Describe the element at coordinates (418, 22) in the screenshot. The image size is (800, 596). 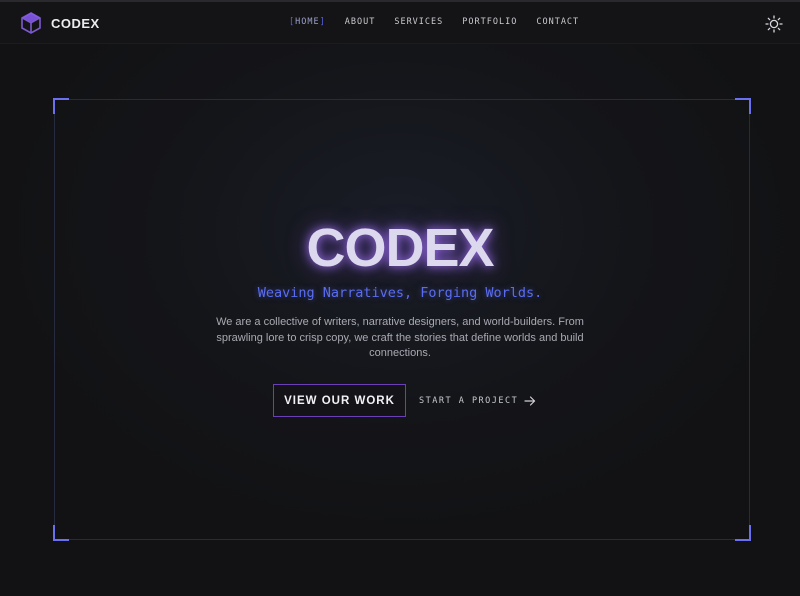
I see `nav-item-services: SERVICES` at that location.